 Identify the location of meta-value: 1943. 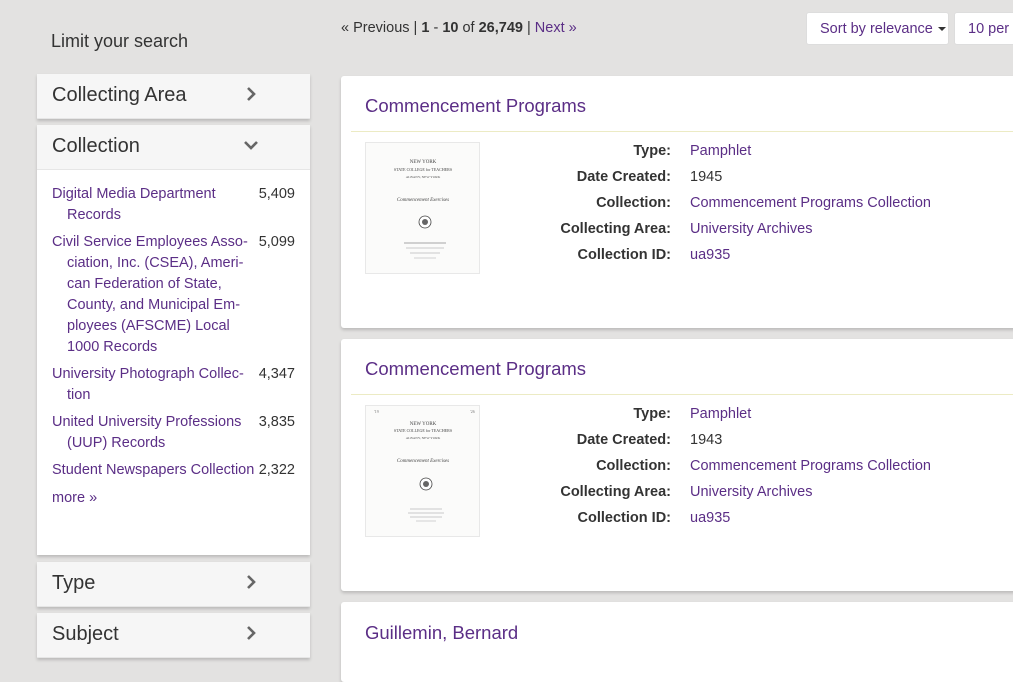
(706, 440).